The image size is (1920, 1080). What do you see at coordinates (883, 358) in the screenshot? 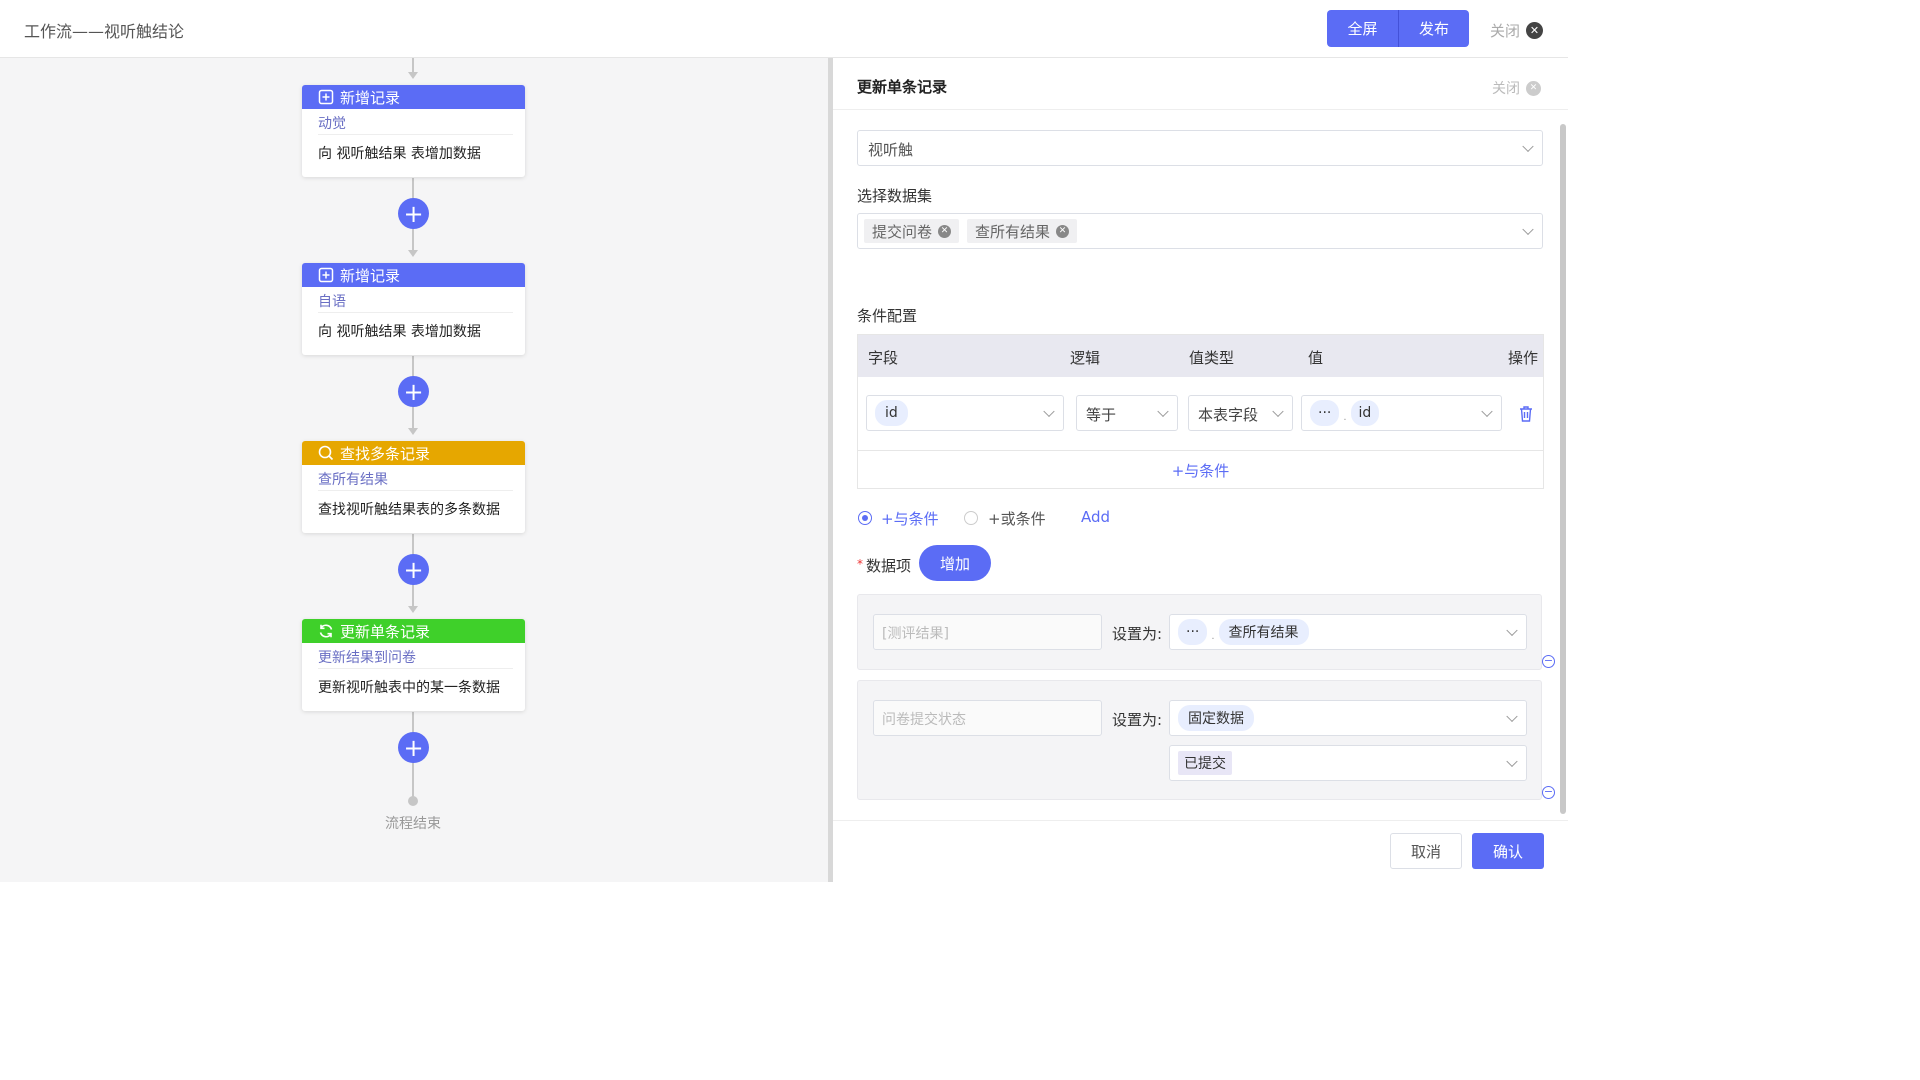
I see `column-field: 字段` at bounding box center [883, 358].